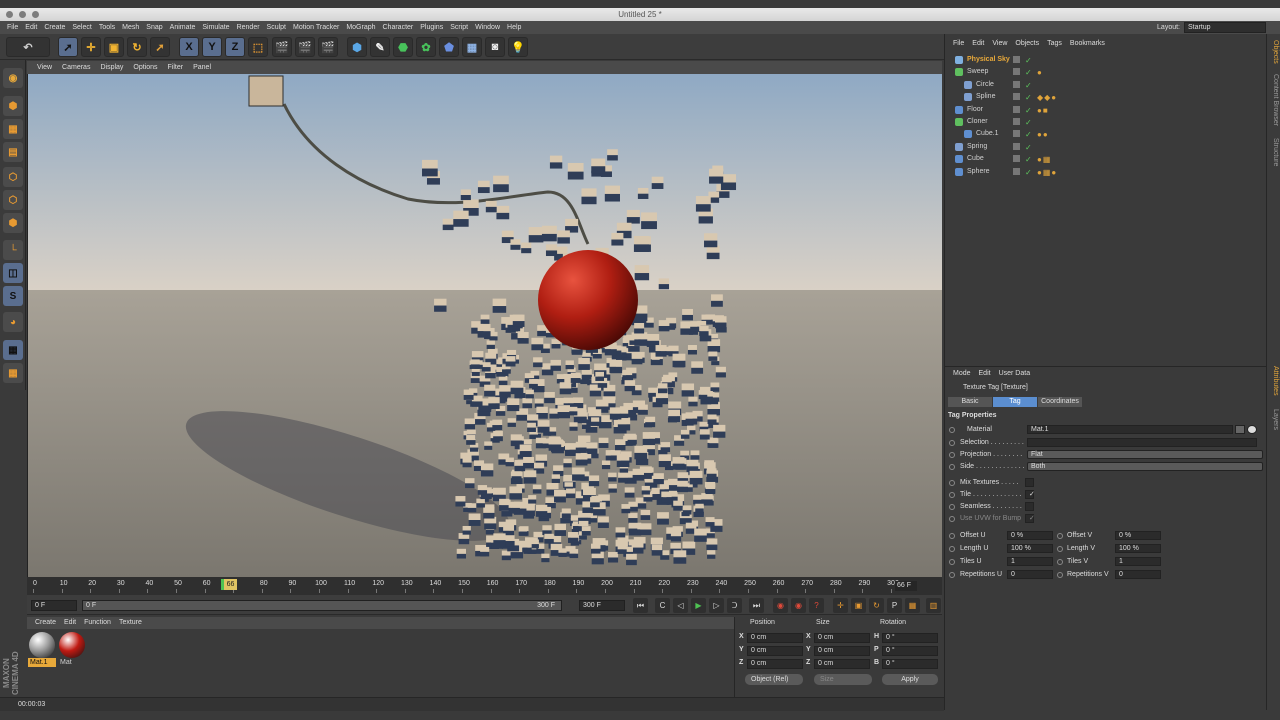 This screenshot has height=720, width=1280. I want to click on uv-param-field: 0 %, so click(1138, 535).